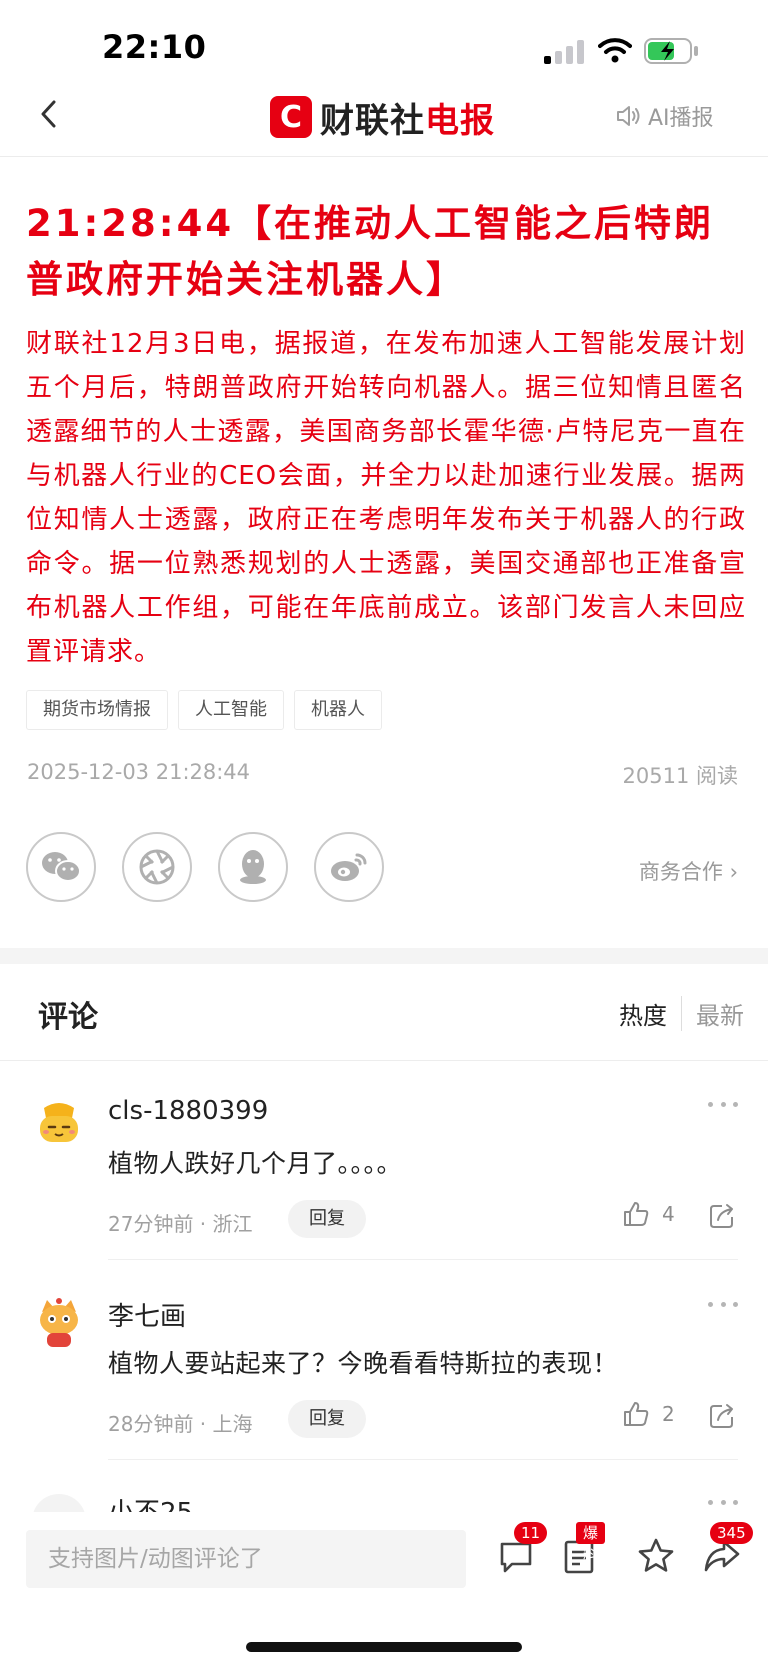  I want to click on share-wechat-button, so click(61, 867).